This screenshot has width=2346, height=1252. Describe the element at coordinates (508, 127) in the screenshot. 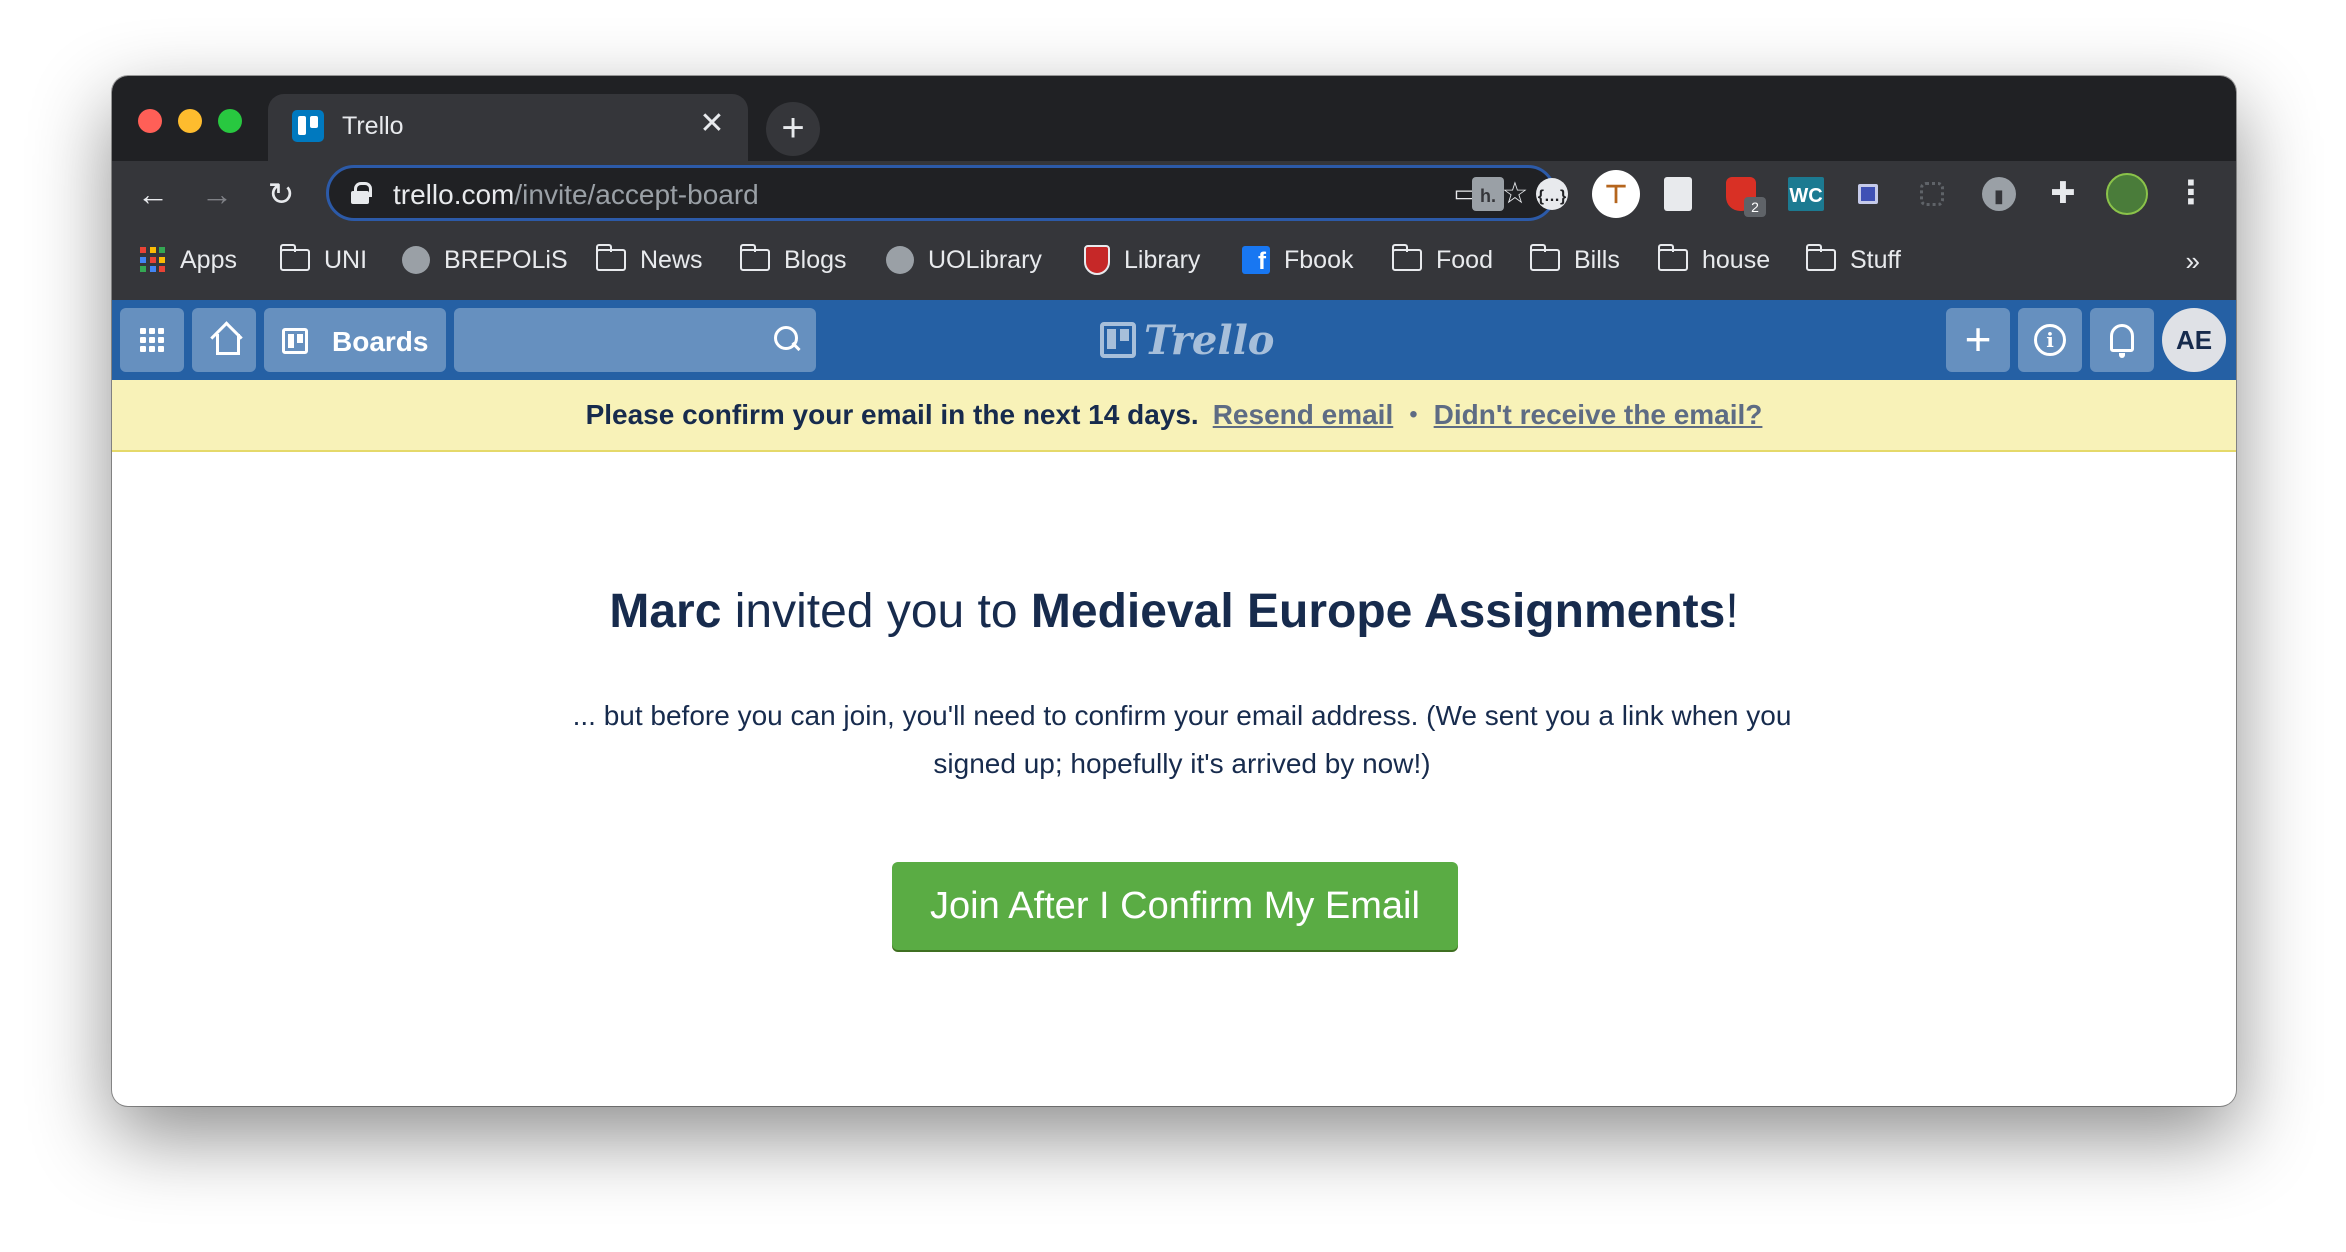

I see `tab-trello: Trello ✕` at that location.